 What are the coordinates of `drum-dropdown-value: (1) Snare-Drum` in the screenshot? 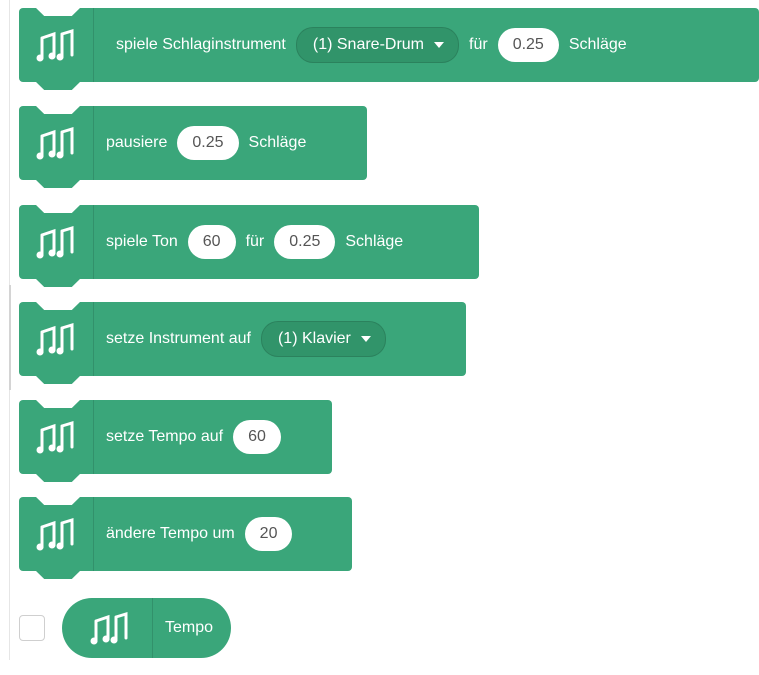 It's located at (368, 44).